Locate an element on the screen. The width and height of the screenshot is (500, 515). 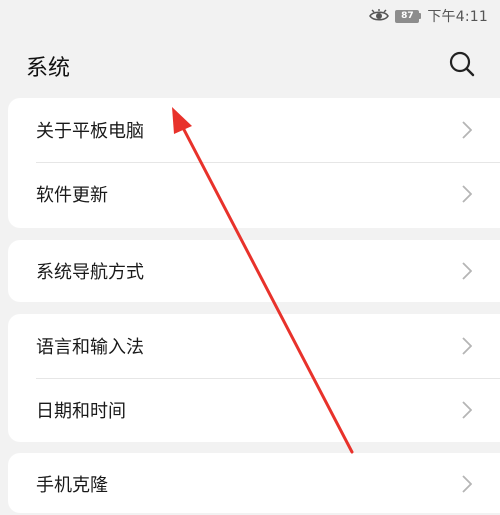
battery-icon: 87 is located at coordinates (408, 16).